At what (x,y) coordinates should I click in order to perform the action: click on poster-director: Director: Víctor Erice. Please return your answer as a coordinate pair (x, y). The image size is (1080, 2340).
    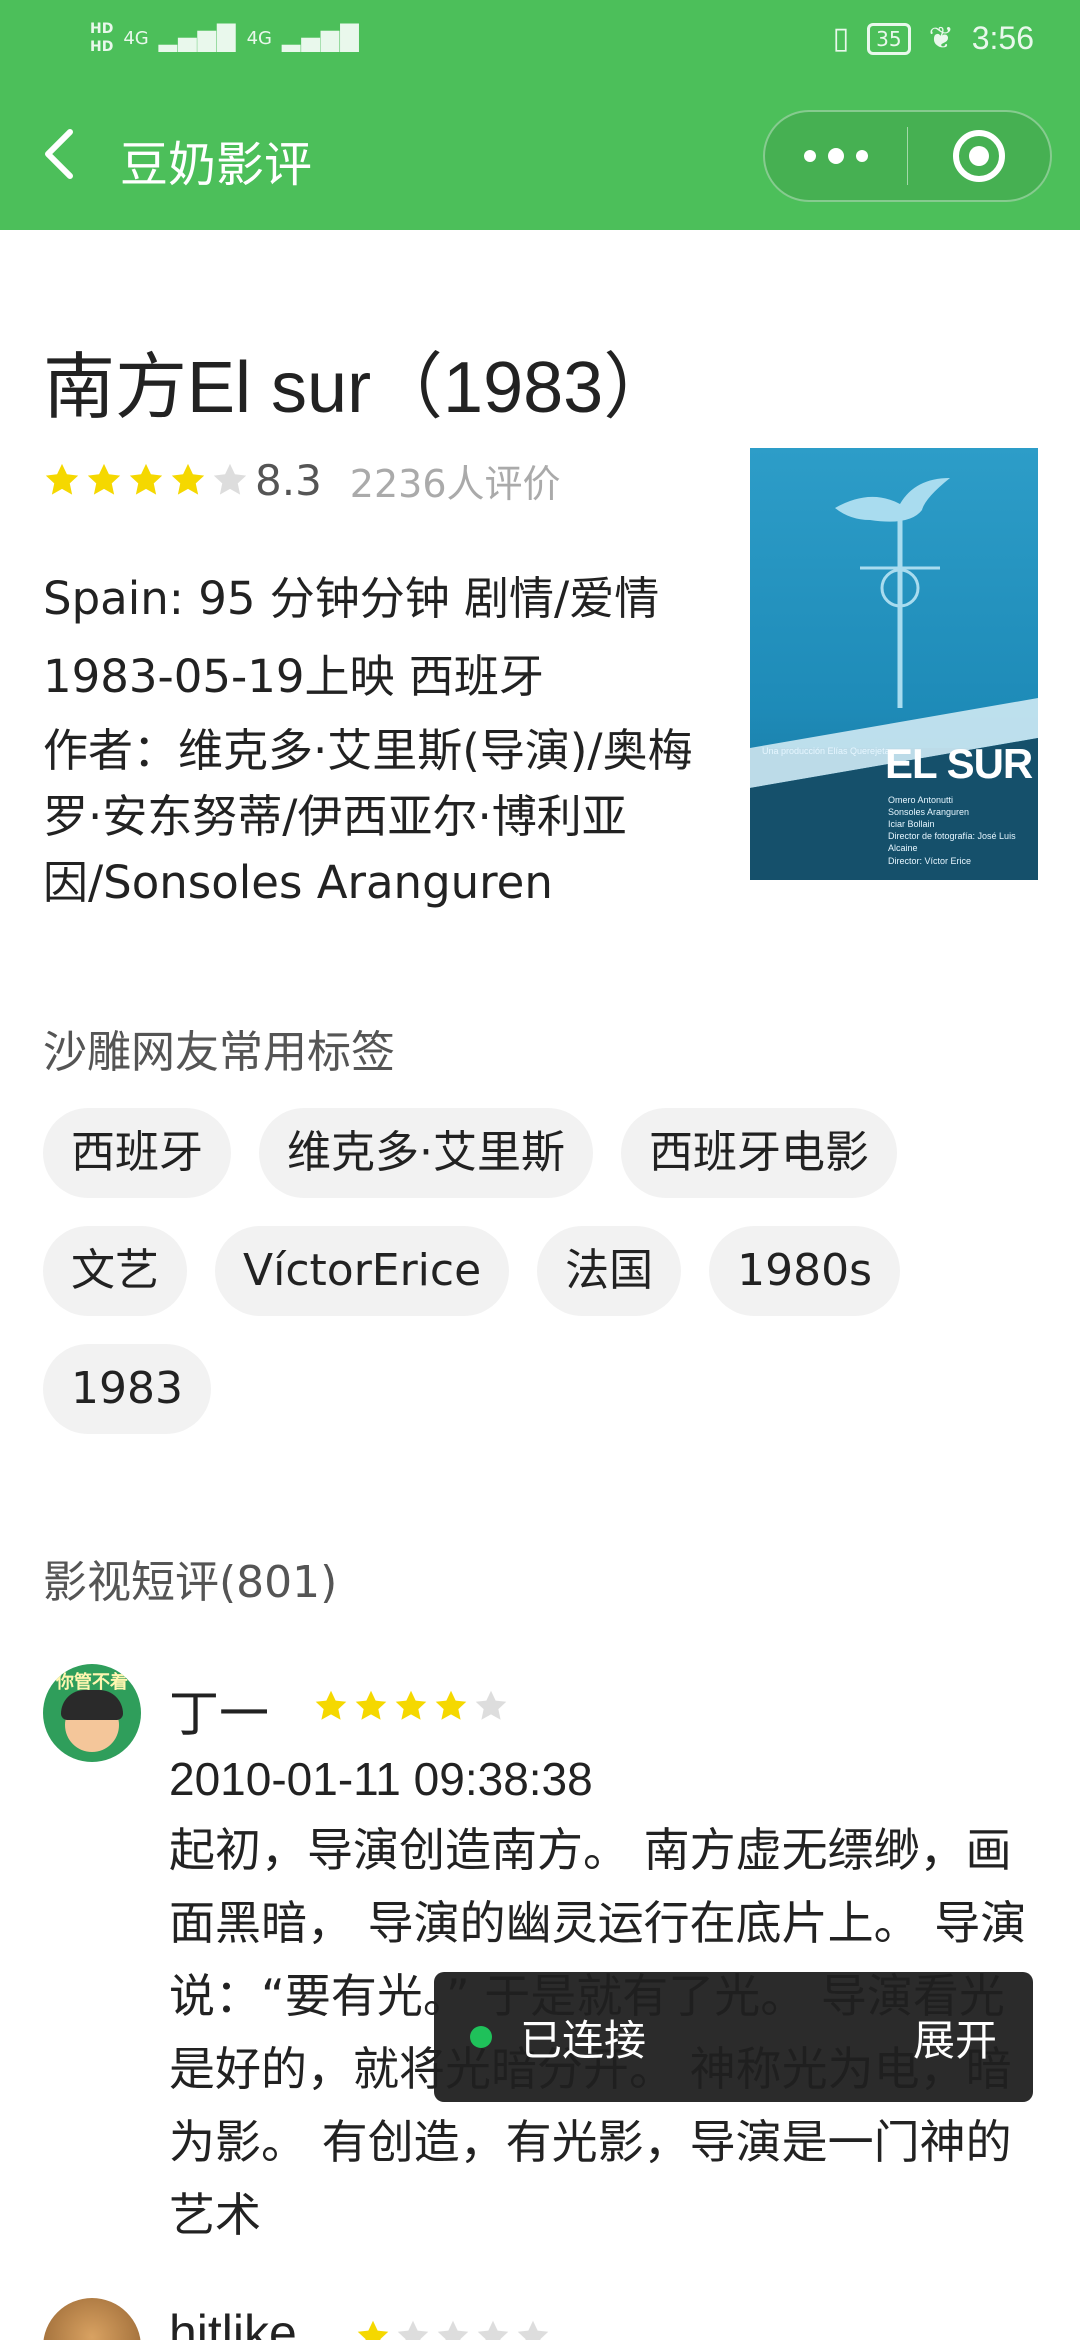
    Looking at the image, I should click on (930, 861).